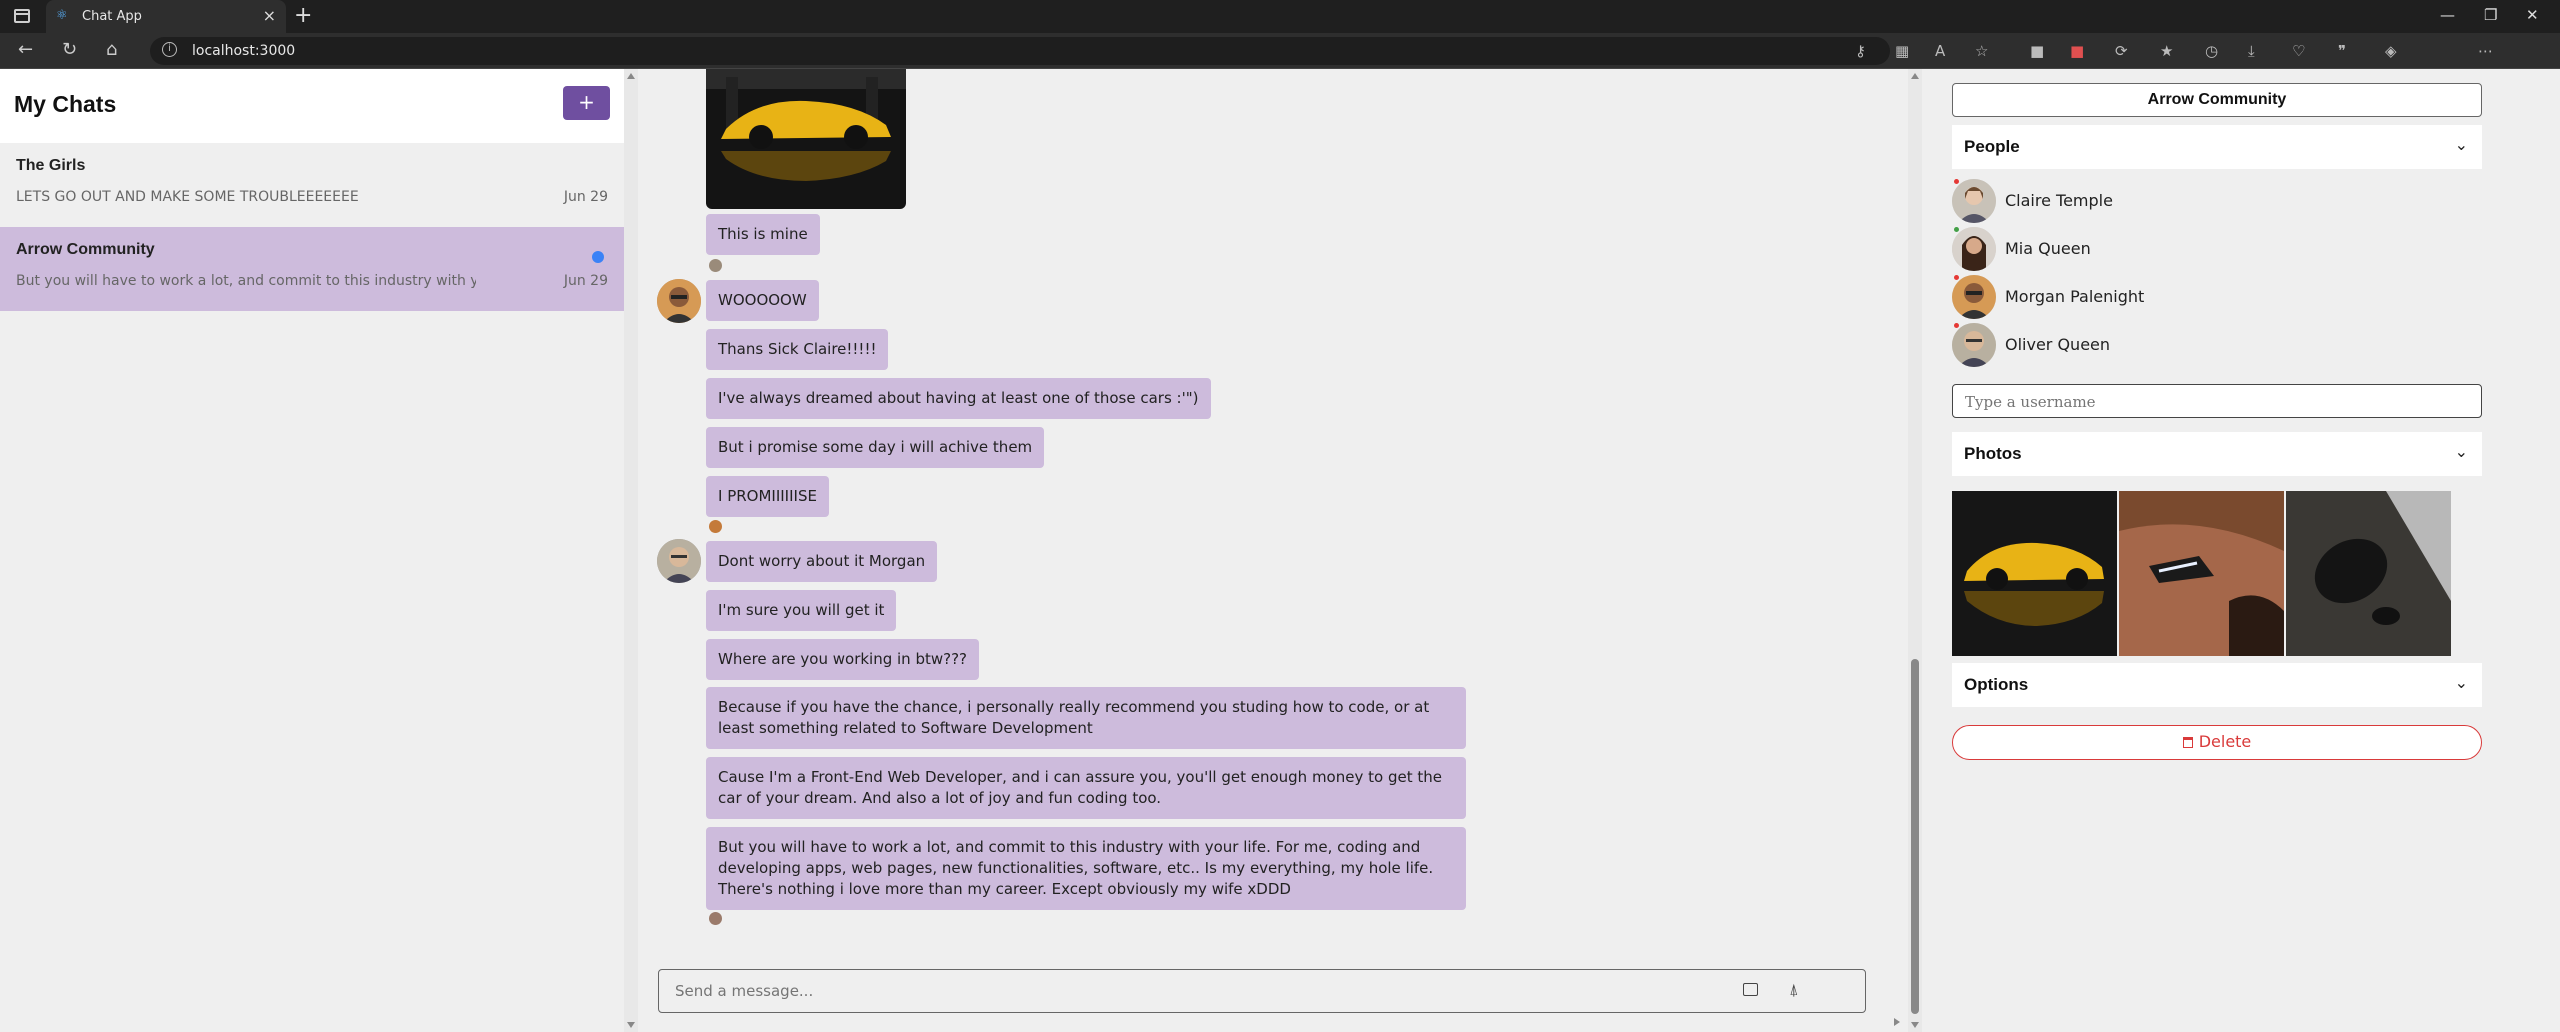 This screenshot has width=2560, height=1032. Describe the element at coordinates (2075, 296) in the screenshot. I see `person-name: Morgan Palenight` at that location.